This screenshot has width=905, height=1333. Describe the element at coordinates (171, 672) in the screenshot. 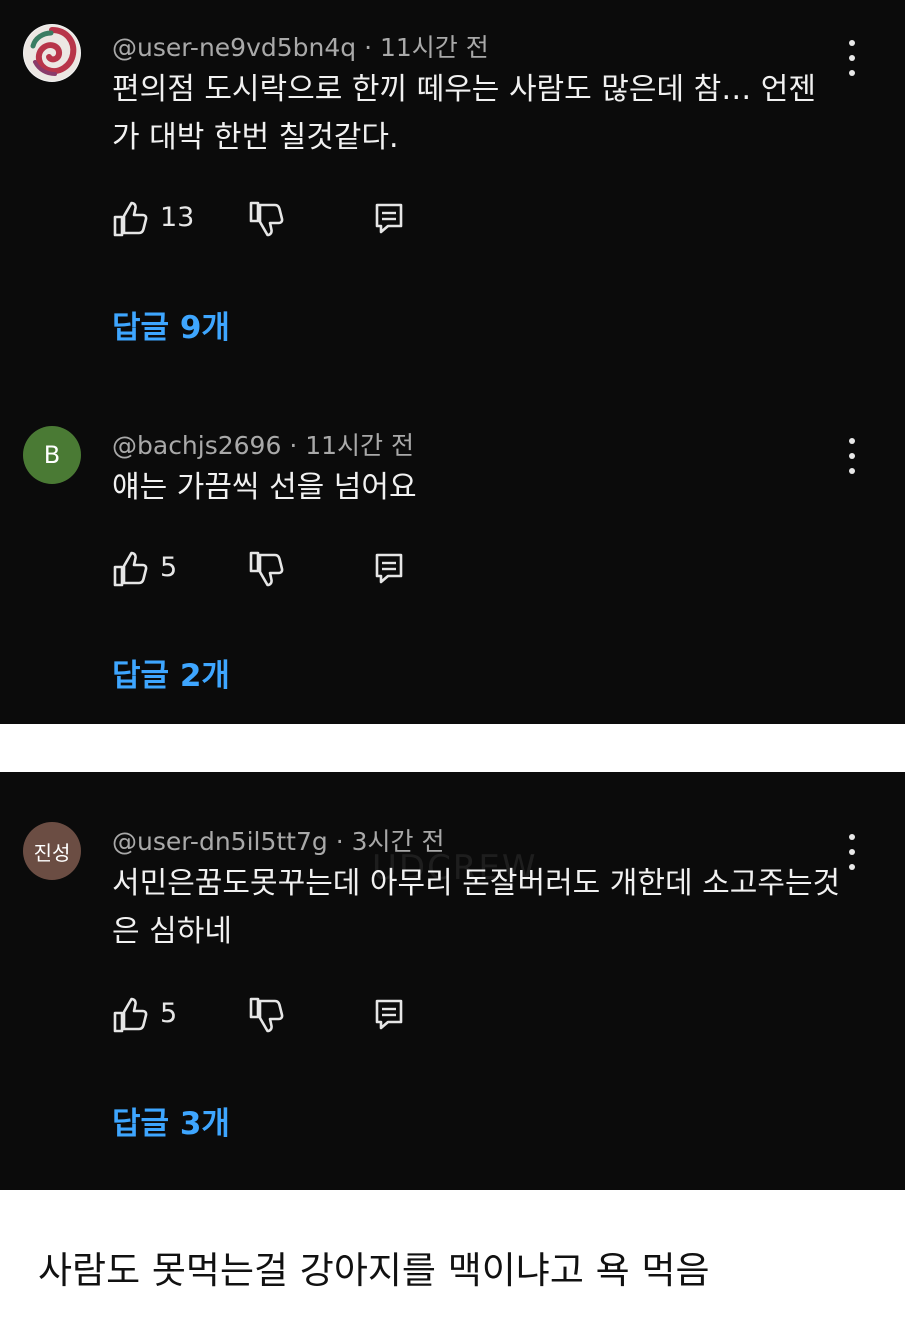

I see `replies-link: 답글 2개` at that location.